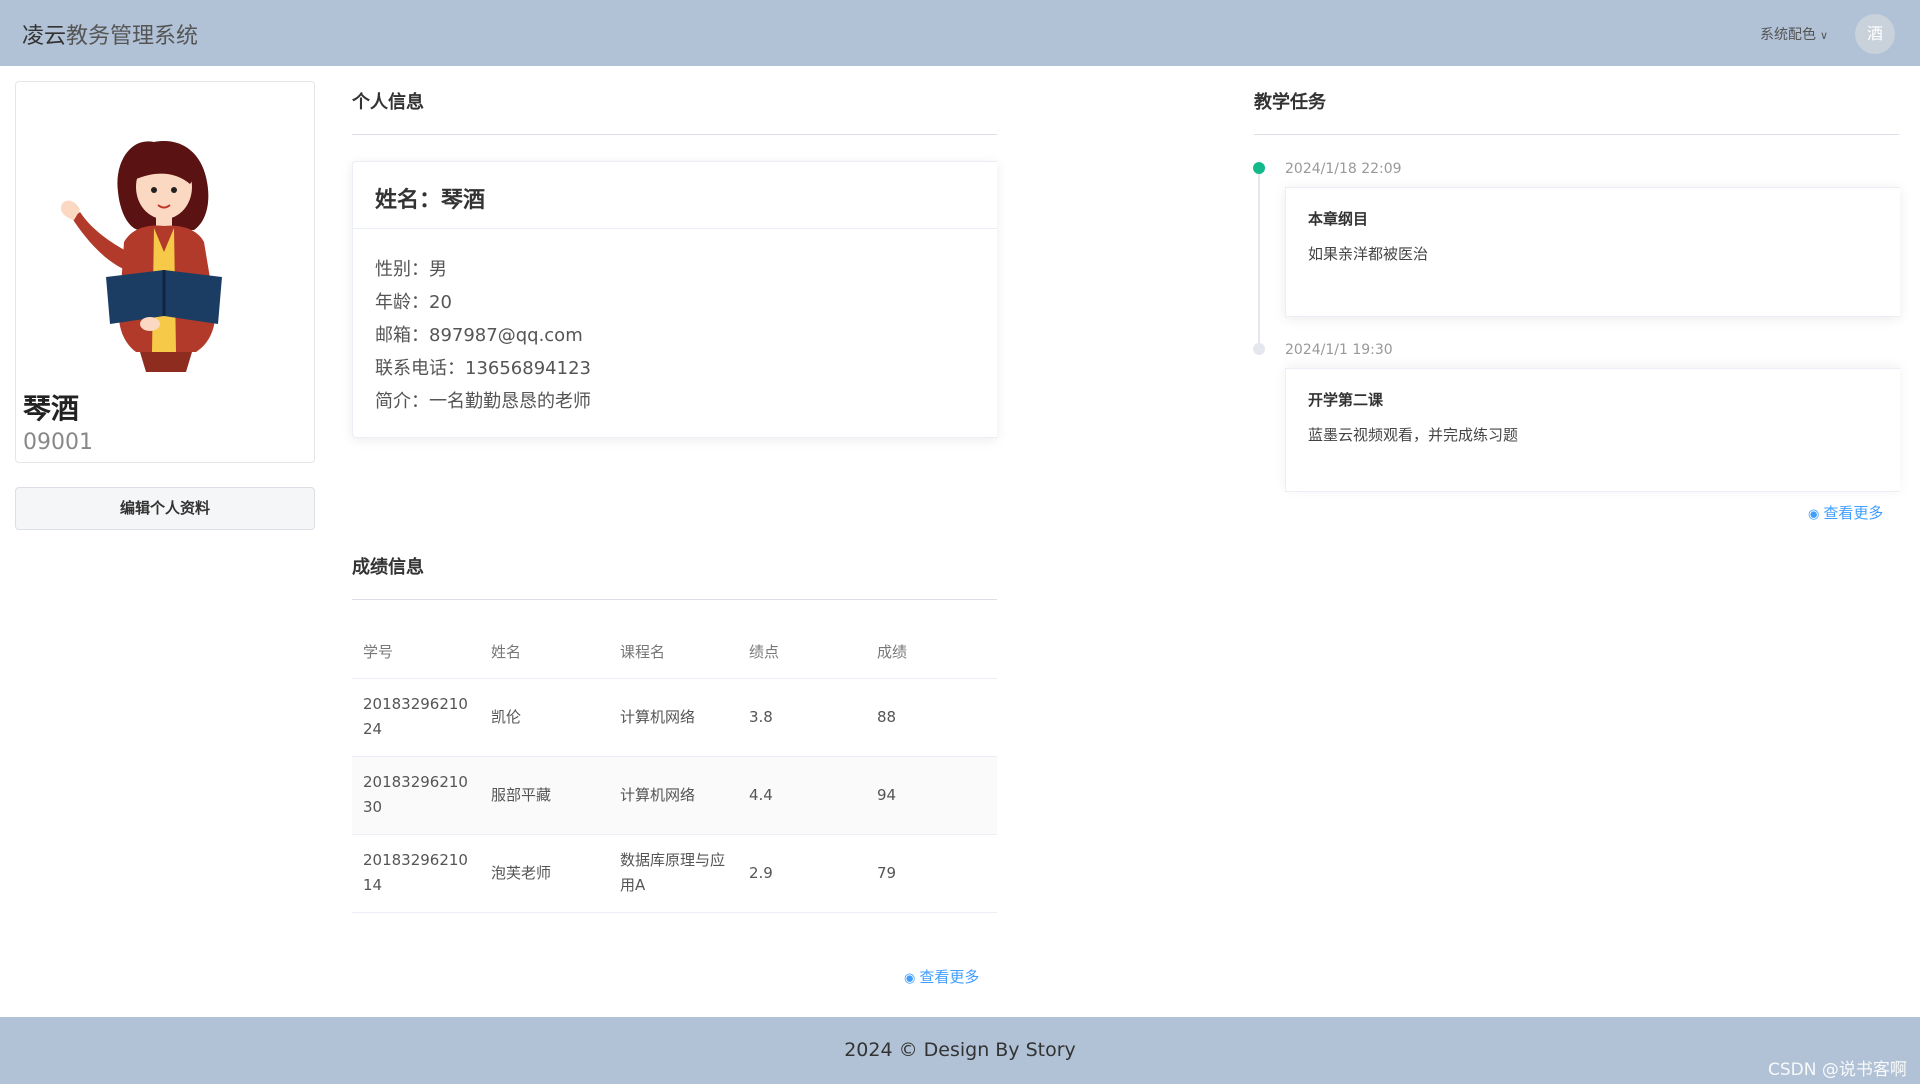 This screenshot has height=1084, width=1920. I want to click on task-card: 开学第二课 蓝墨云视频观看，并完成练习题, so click(1592, 430).